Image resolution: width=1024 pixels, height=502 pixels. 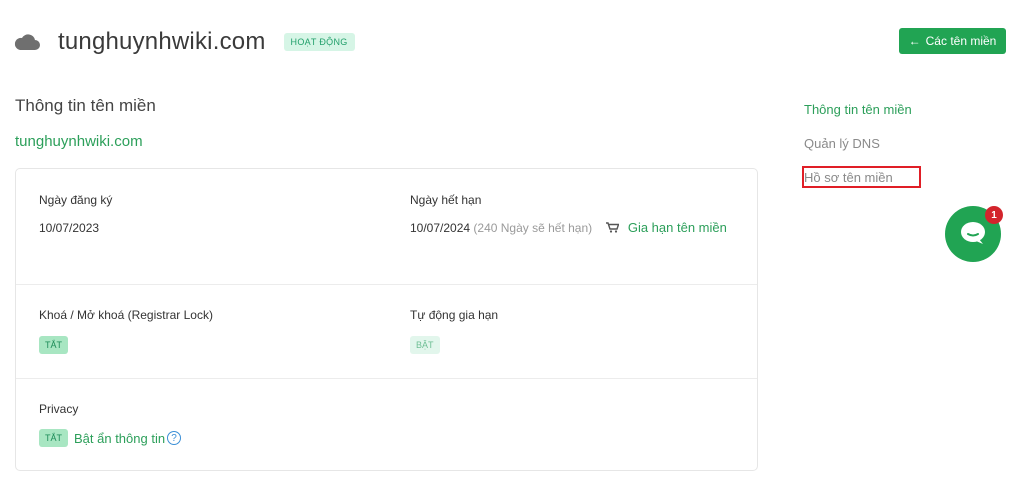 What do you see at coordinates (126, 331) in the screenshot?
I see `registrar-lock-cell: Khoá / Mở khoá (Registrar Lock) TẮT` at bounding box center [126, 331].